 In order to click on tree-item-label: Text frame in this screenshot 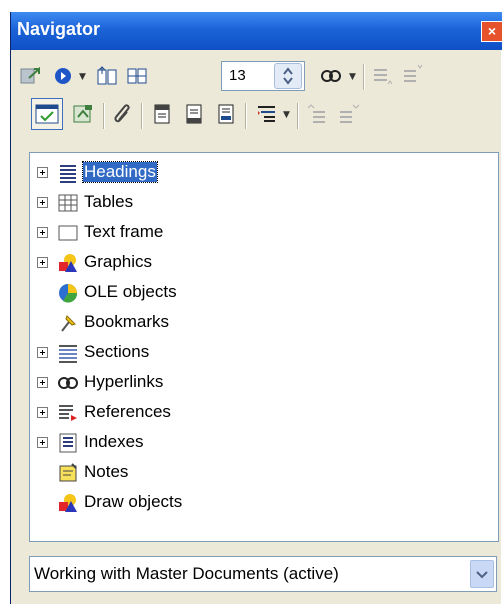, I will do `click(123, 232)`.